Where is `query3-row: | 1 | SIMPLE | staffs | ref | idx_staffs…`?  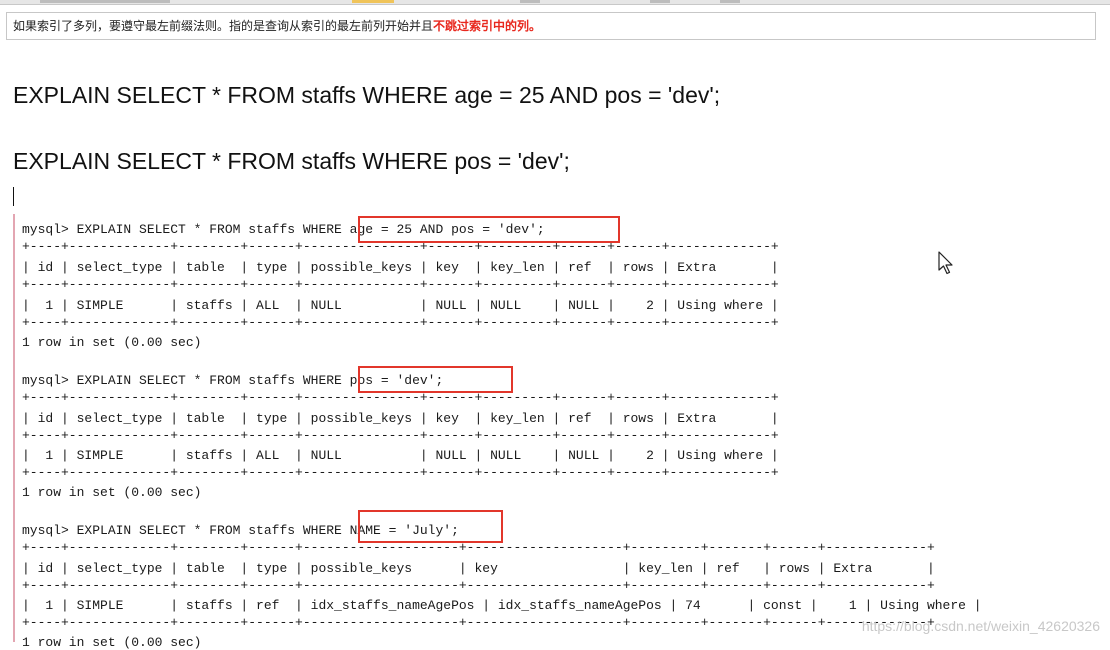 query3-row: | 1 | SIMPLE | staffs | ref | idx_staffs… is located at coordinates (502, 605).